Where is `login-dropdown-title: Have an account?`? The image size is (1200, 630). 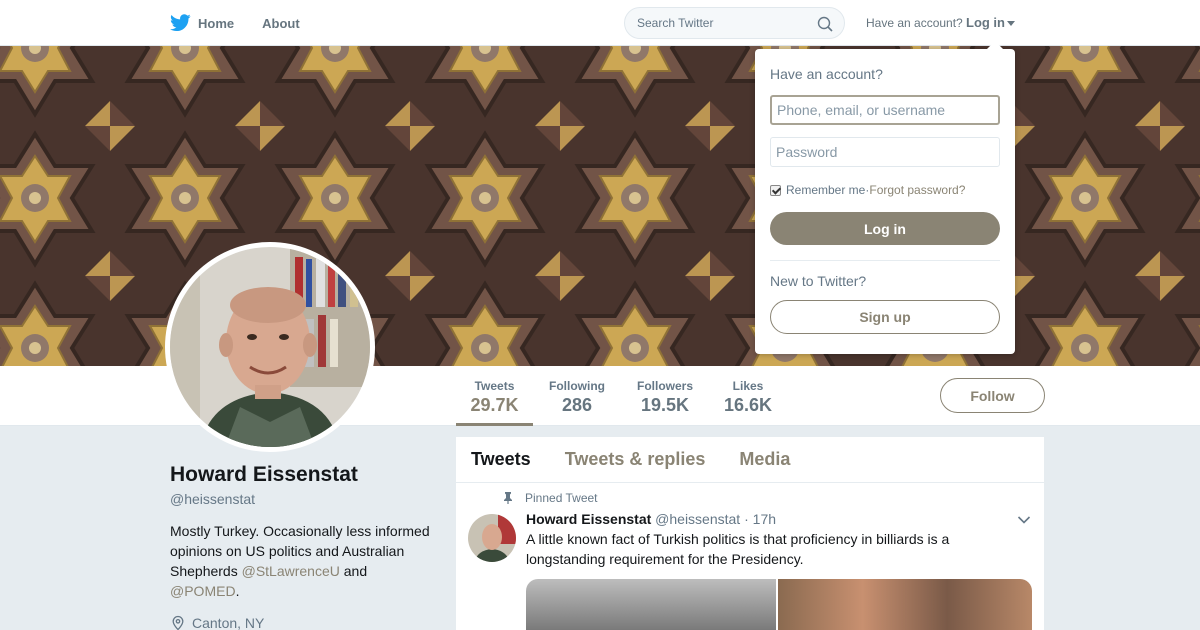 login-dropdown-title: Have an account? is located at coordinates (826, 74).